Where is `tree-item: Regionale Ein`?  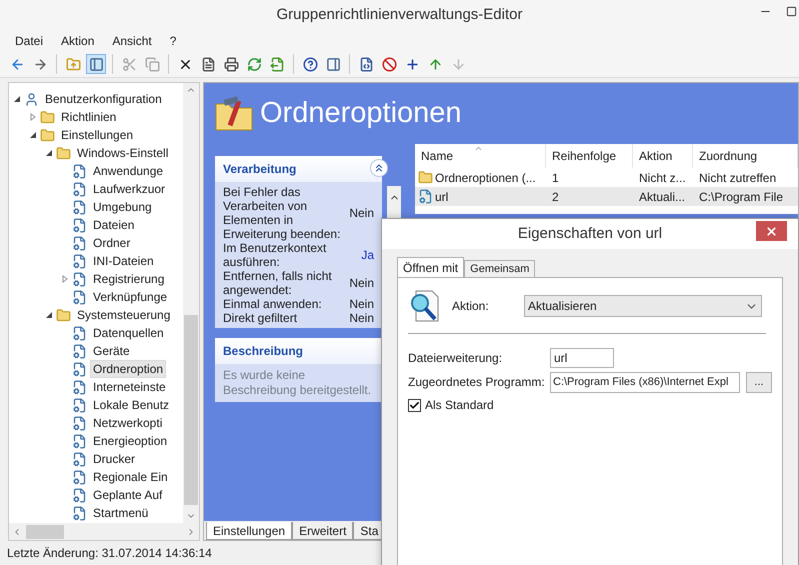
tree-item: Regionale Ein is located at coordinates (130, 477).